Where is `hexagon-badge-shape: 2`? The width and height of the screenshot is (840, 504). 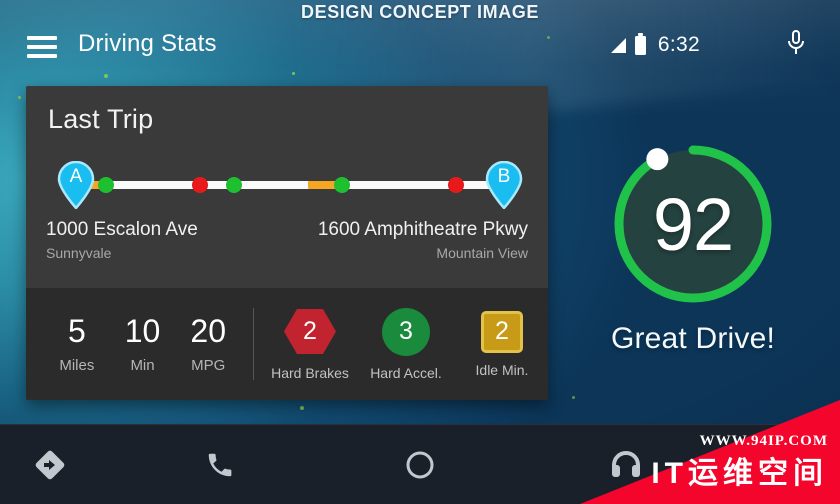
hexagon-badge-shape: 2 is located at coordinates (309, 331).